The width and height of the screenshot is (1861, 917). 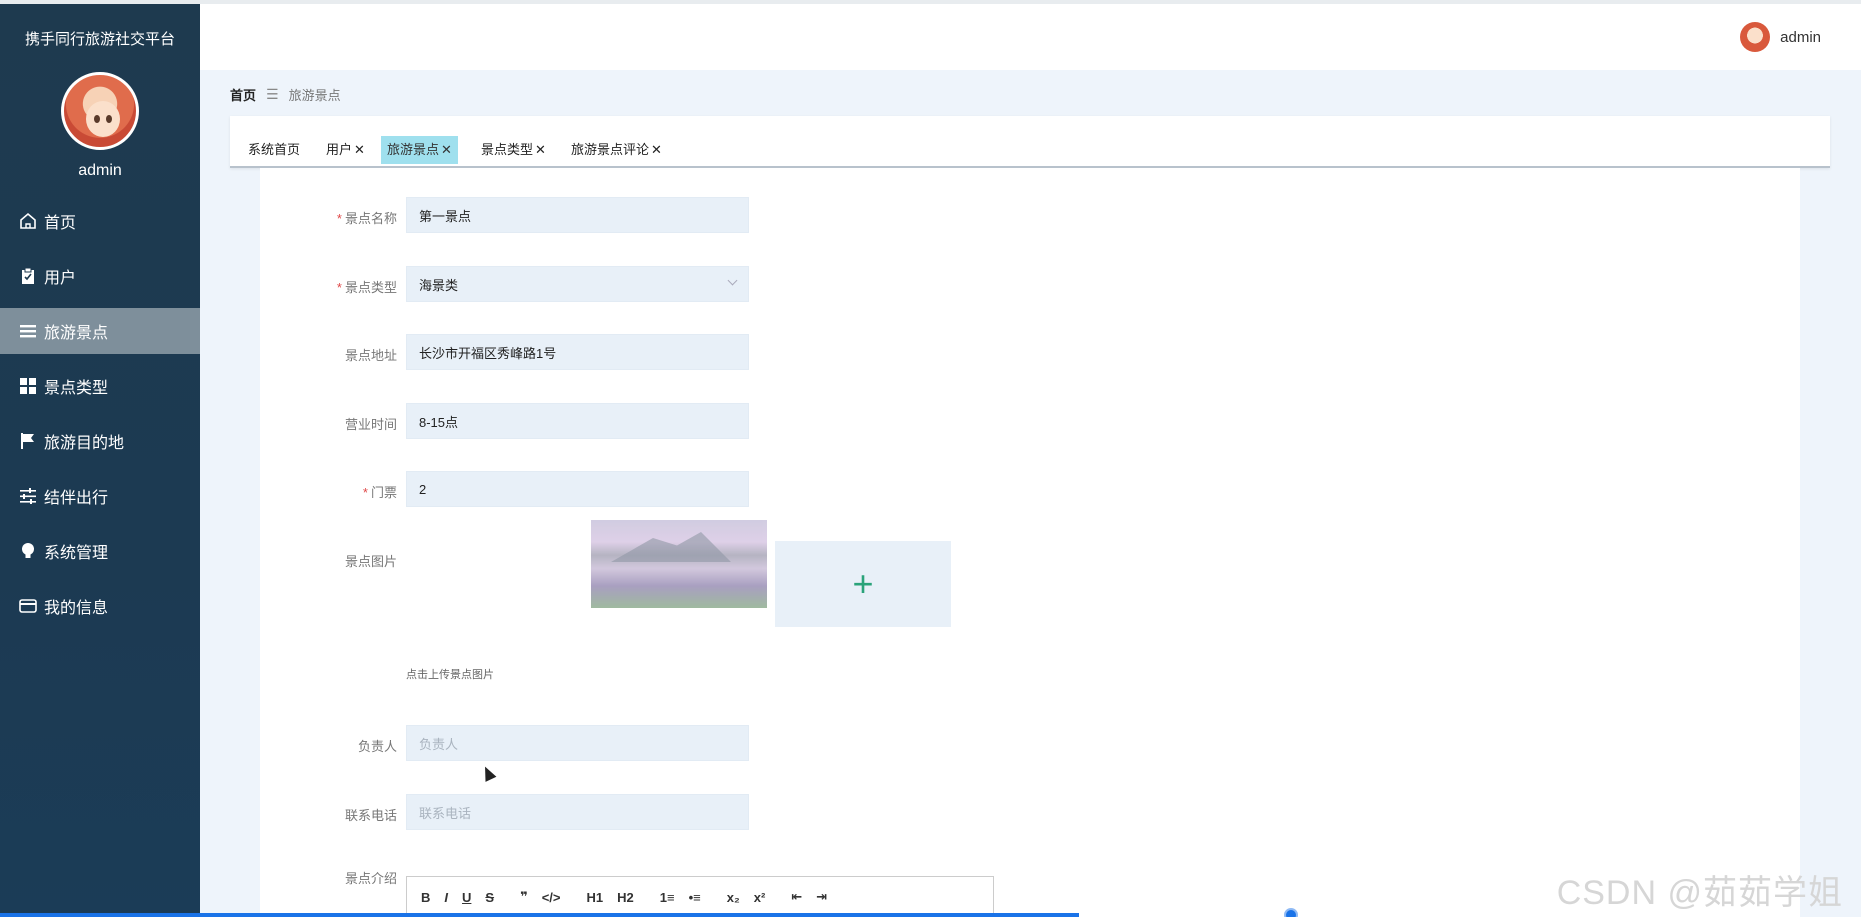 What do you see at coordinates (413, 149) in the screenshot?
I see `tab-label: 旅游景点` at bounding box center [413, 149].